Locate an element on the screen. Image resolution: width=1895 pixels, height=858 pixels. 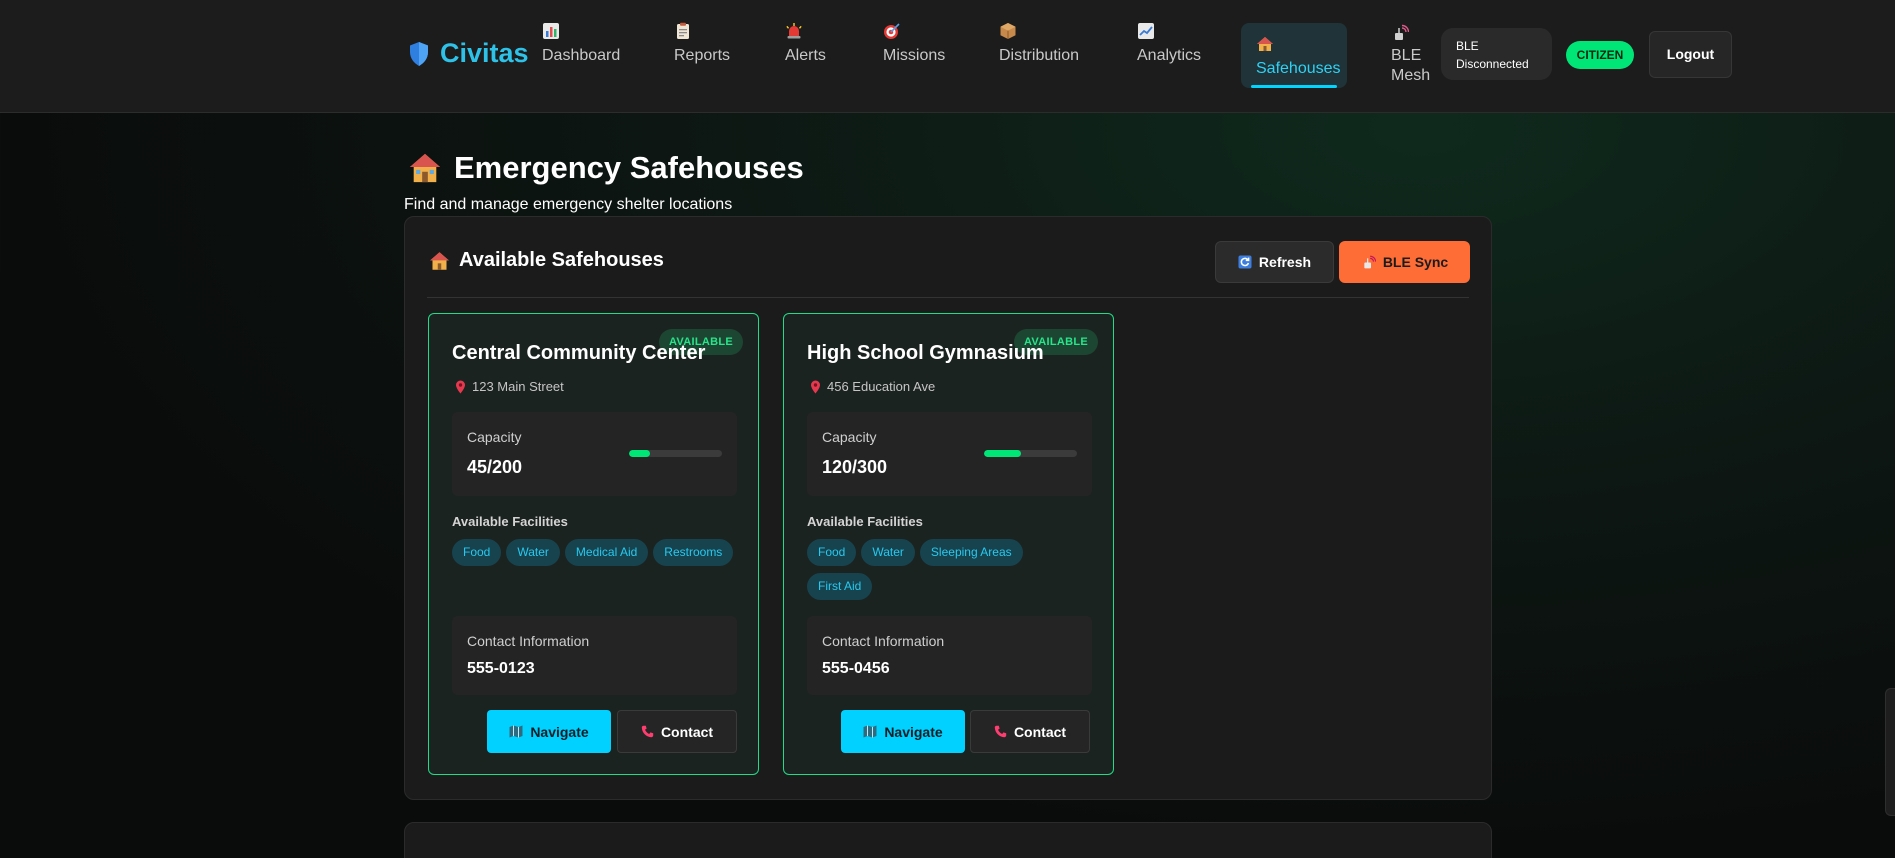
nav-item-label: Safehouses is located at coordinates (1298, 68).